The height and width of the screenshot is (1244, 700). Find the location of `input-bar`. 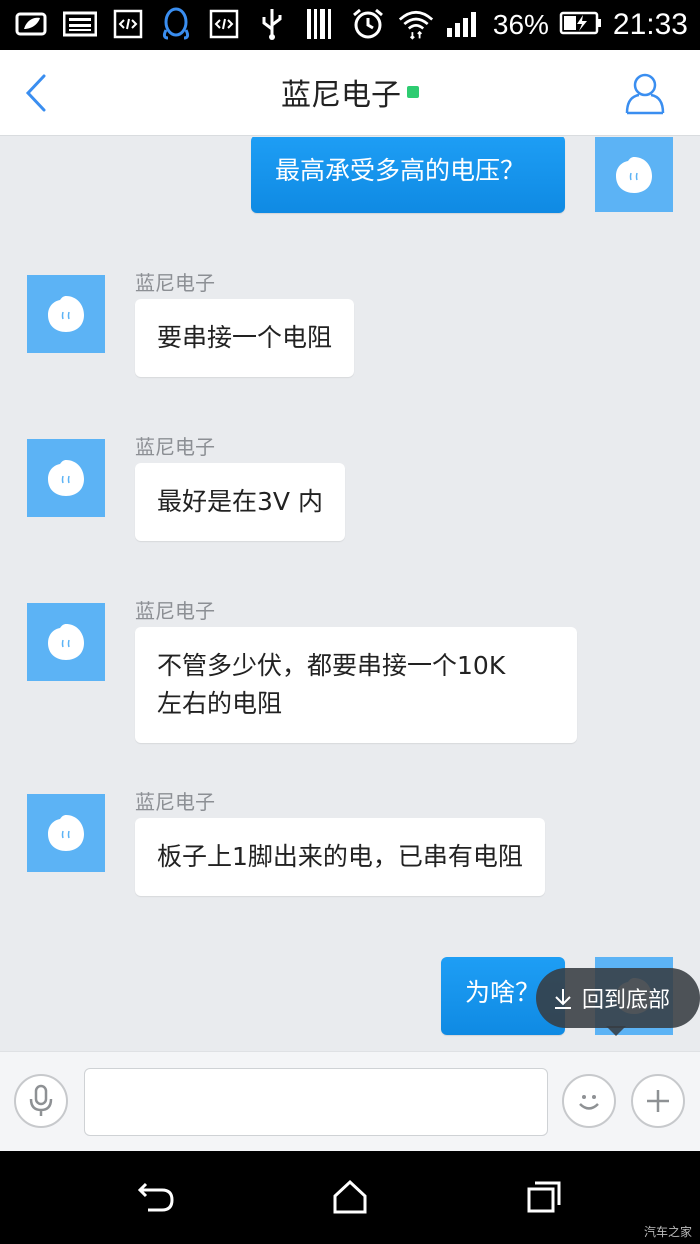

input-bar is located at coordinates (350, 1101).